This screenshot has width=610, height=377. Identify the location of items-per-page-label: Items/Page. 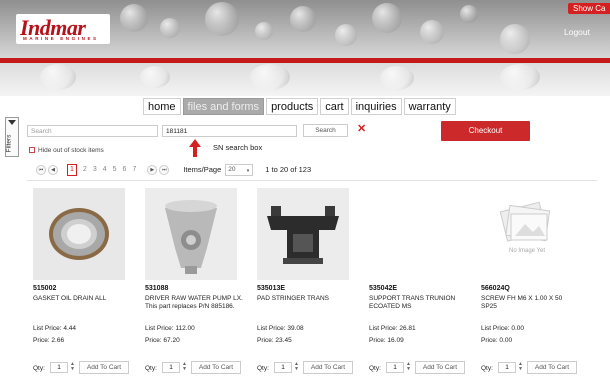
(202, 169).